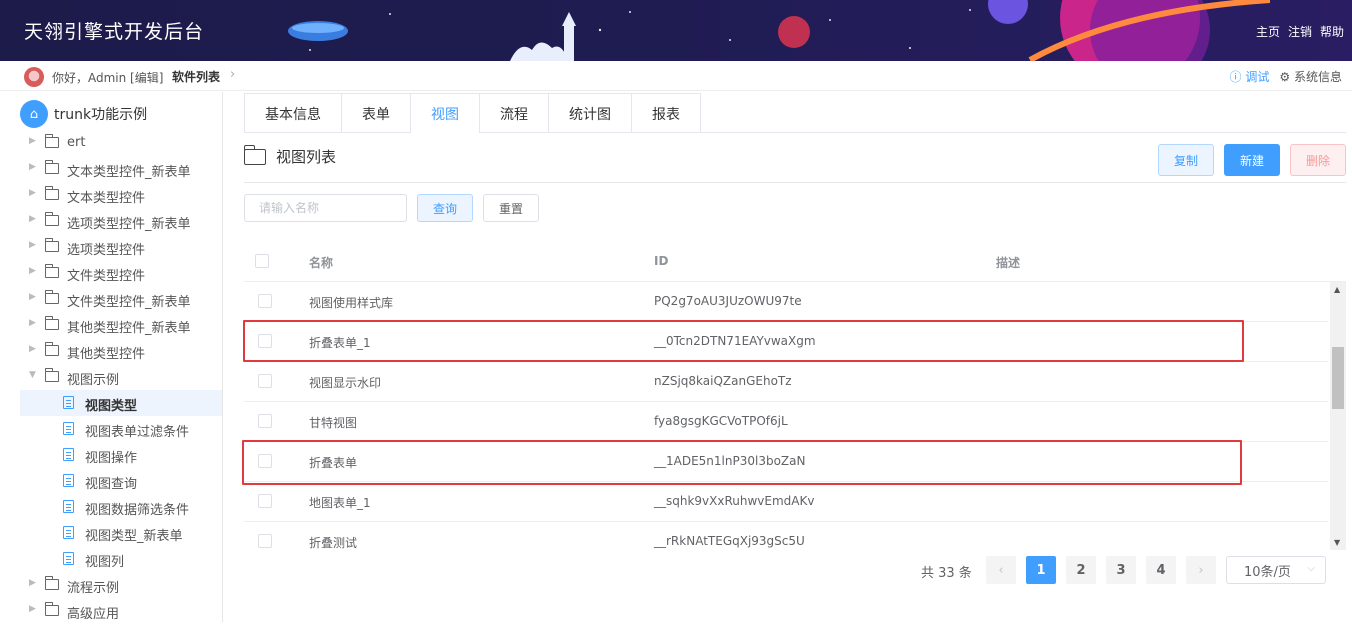 The image size is (1352, 624). What do you see at coordinates (137, 510) in the screenshot?
I see `sidebar-item-label: 视图数据筛选条件` at bounding box center [137, 510].